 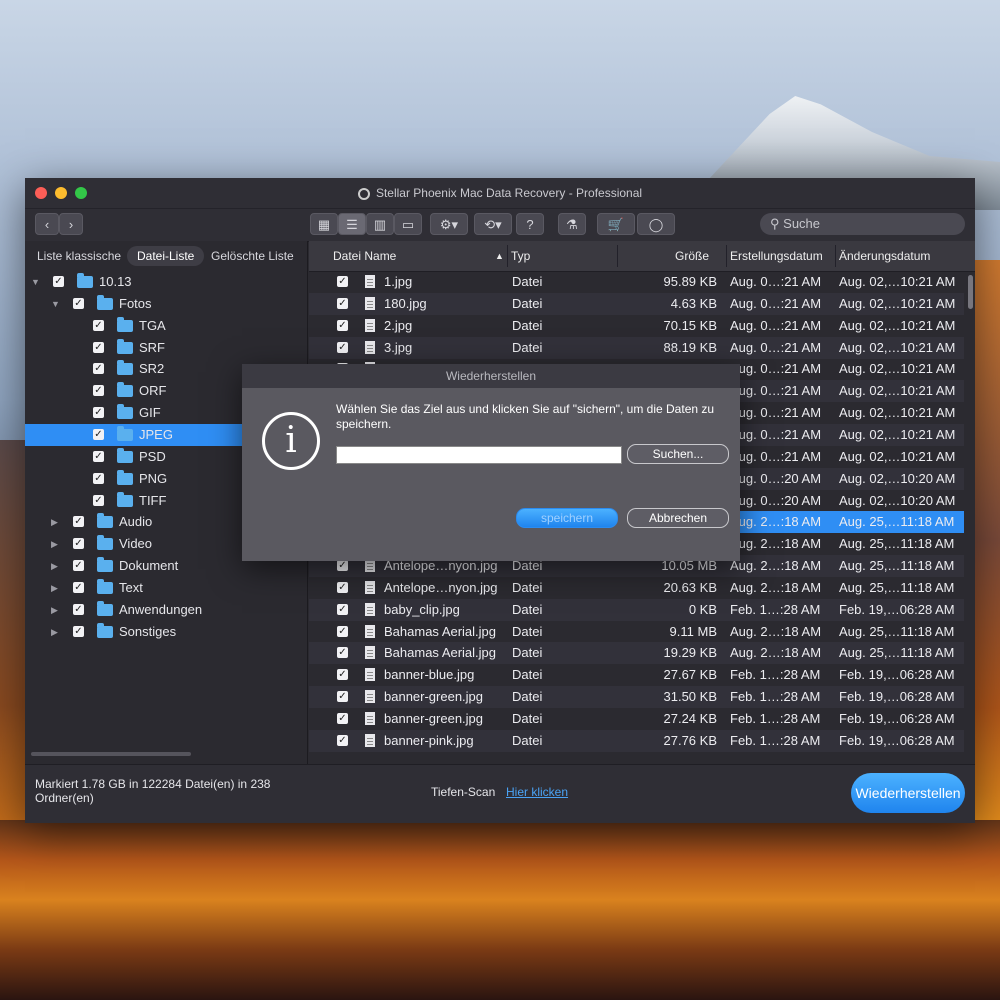 I want to click on column-header-size: Größe, so click(x=692, y=256).